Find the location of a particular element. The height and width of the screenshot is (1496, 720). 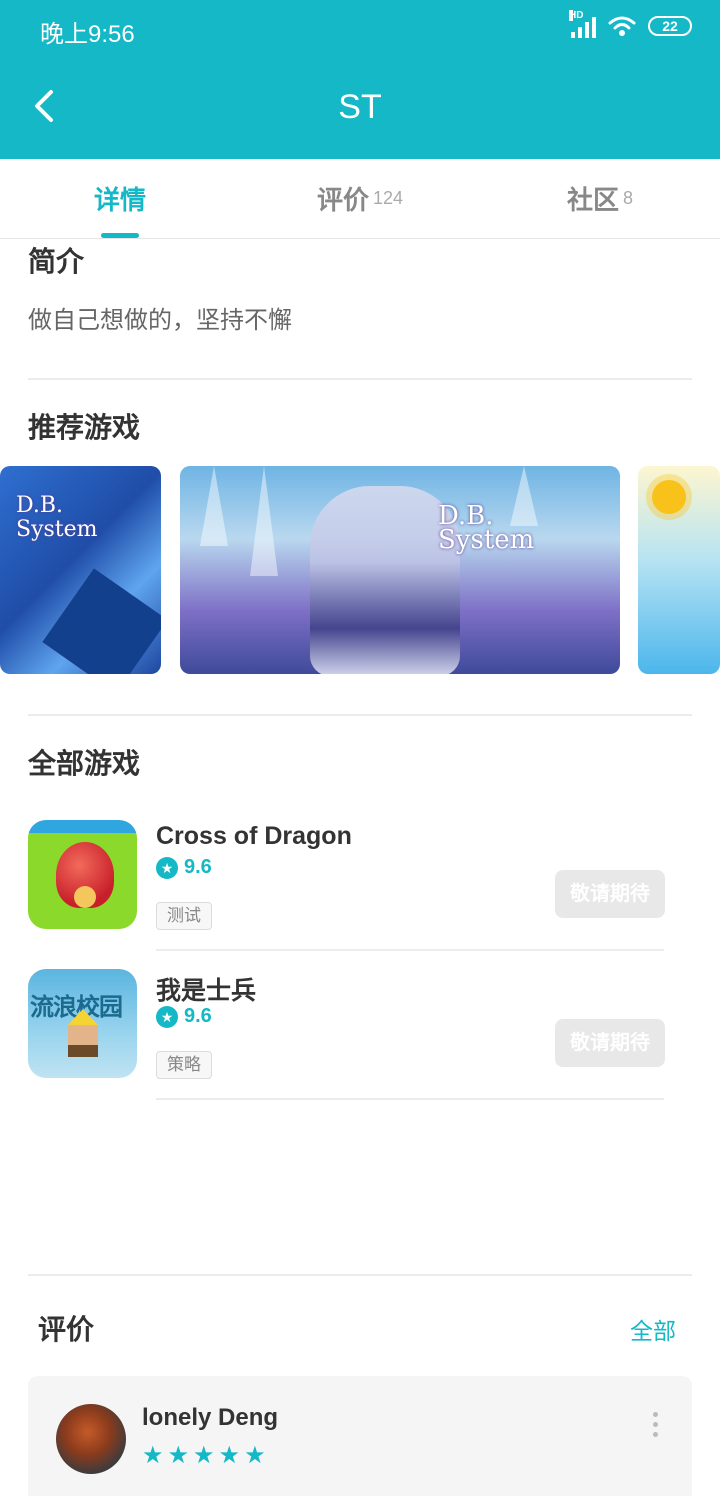

game-tag: 测试 is located at coordinates (184, 916).